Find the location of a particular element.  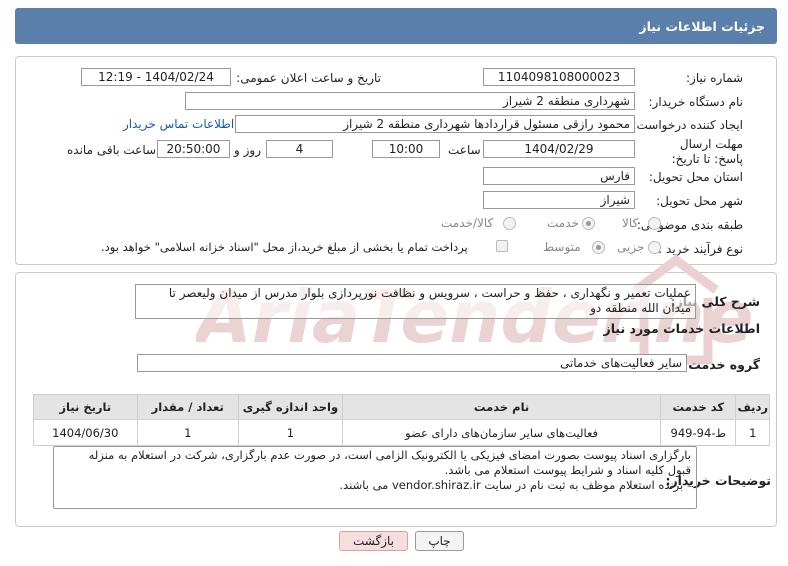

process-option-medium: متوسط is located at coordinates (562, 247).